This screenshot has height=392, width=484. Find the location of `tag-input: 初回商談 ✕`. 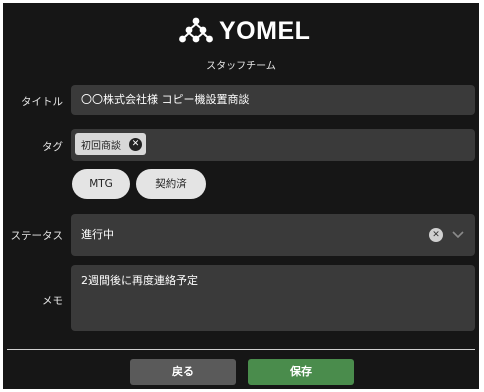

tag-input: 初回商談 ✕ is located at coordinates (273, 145).